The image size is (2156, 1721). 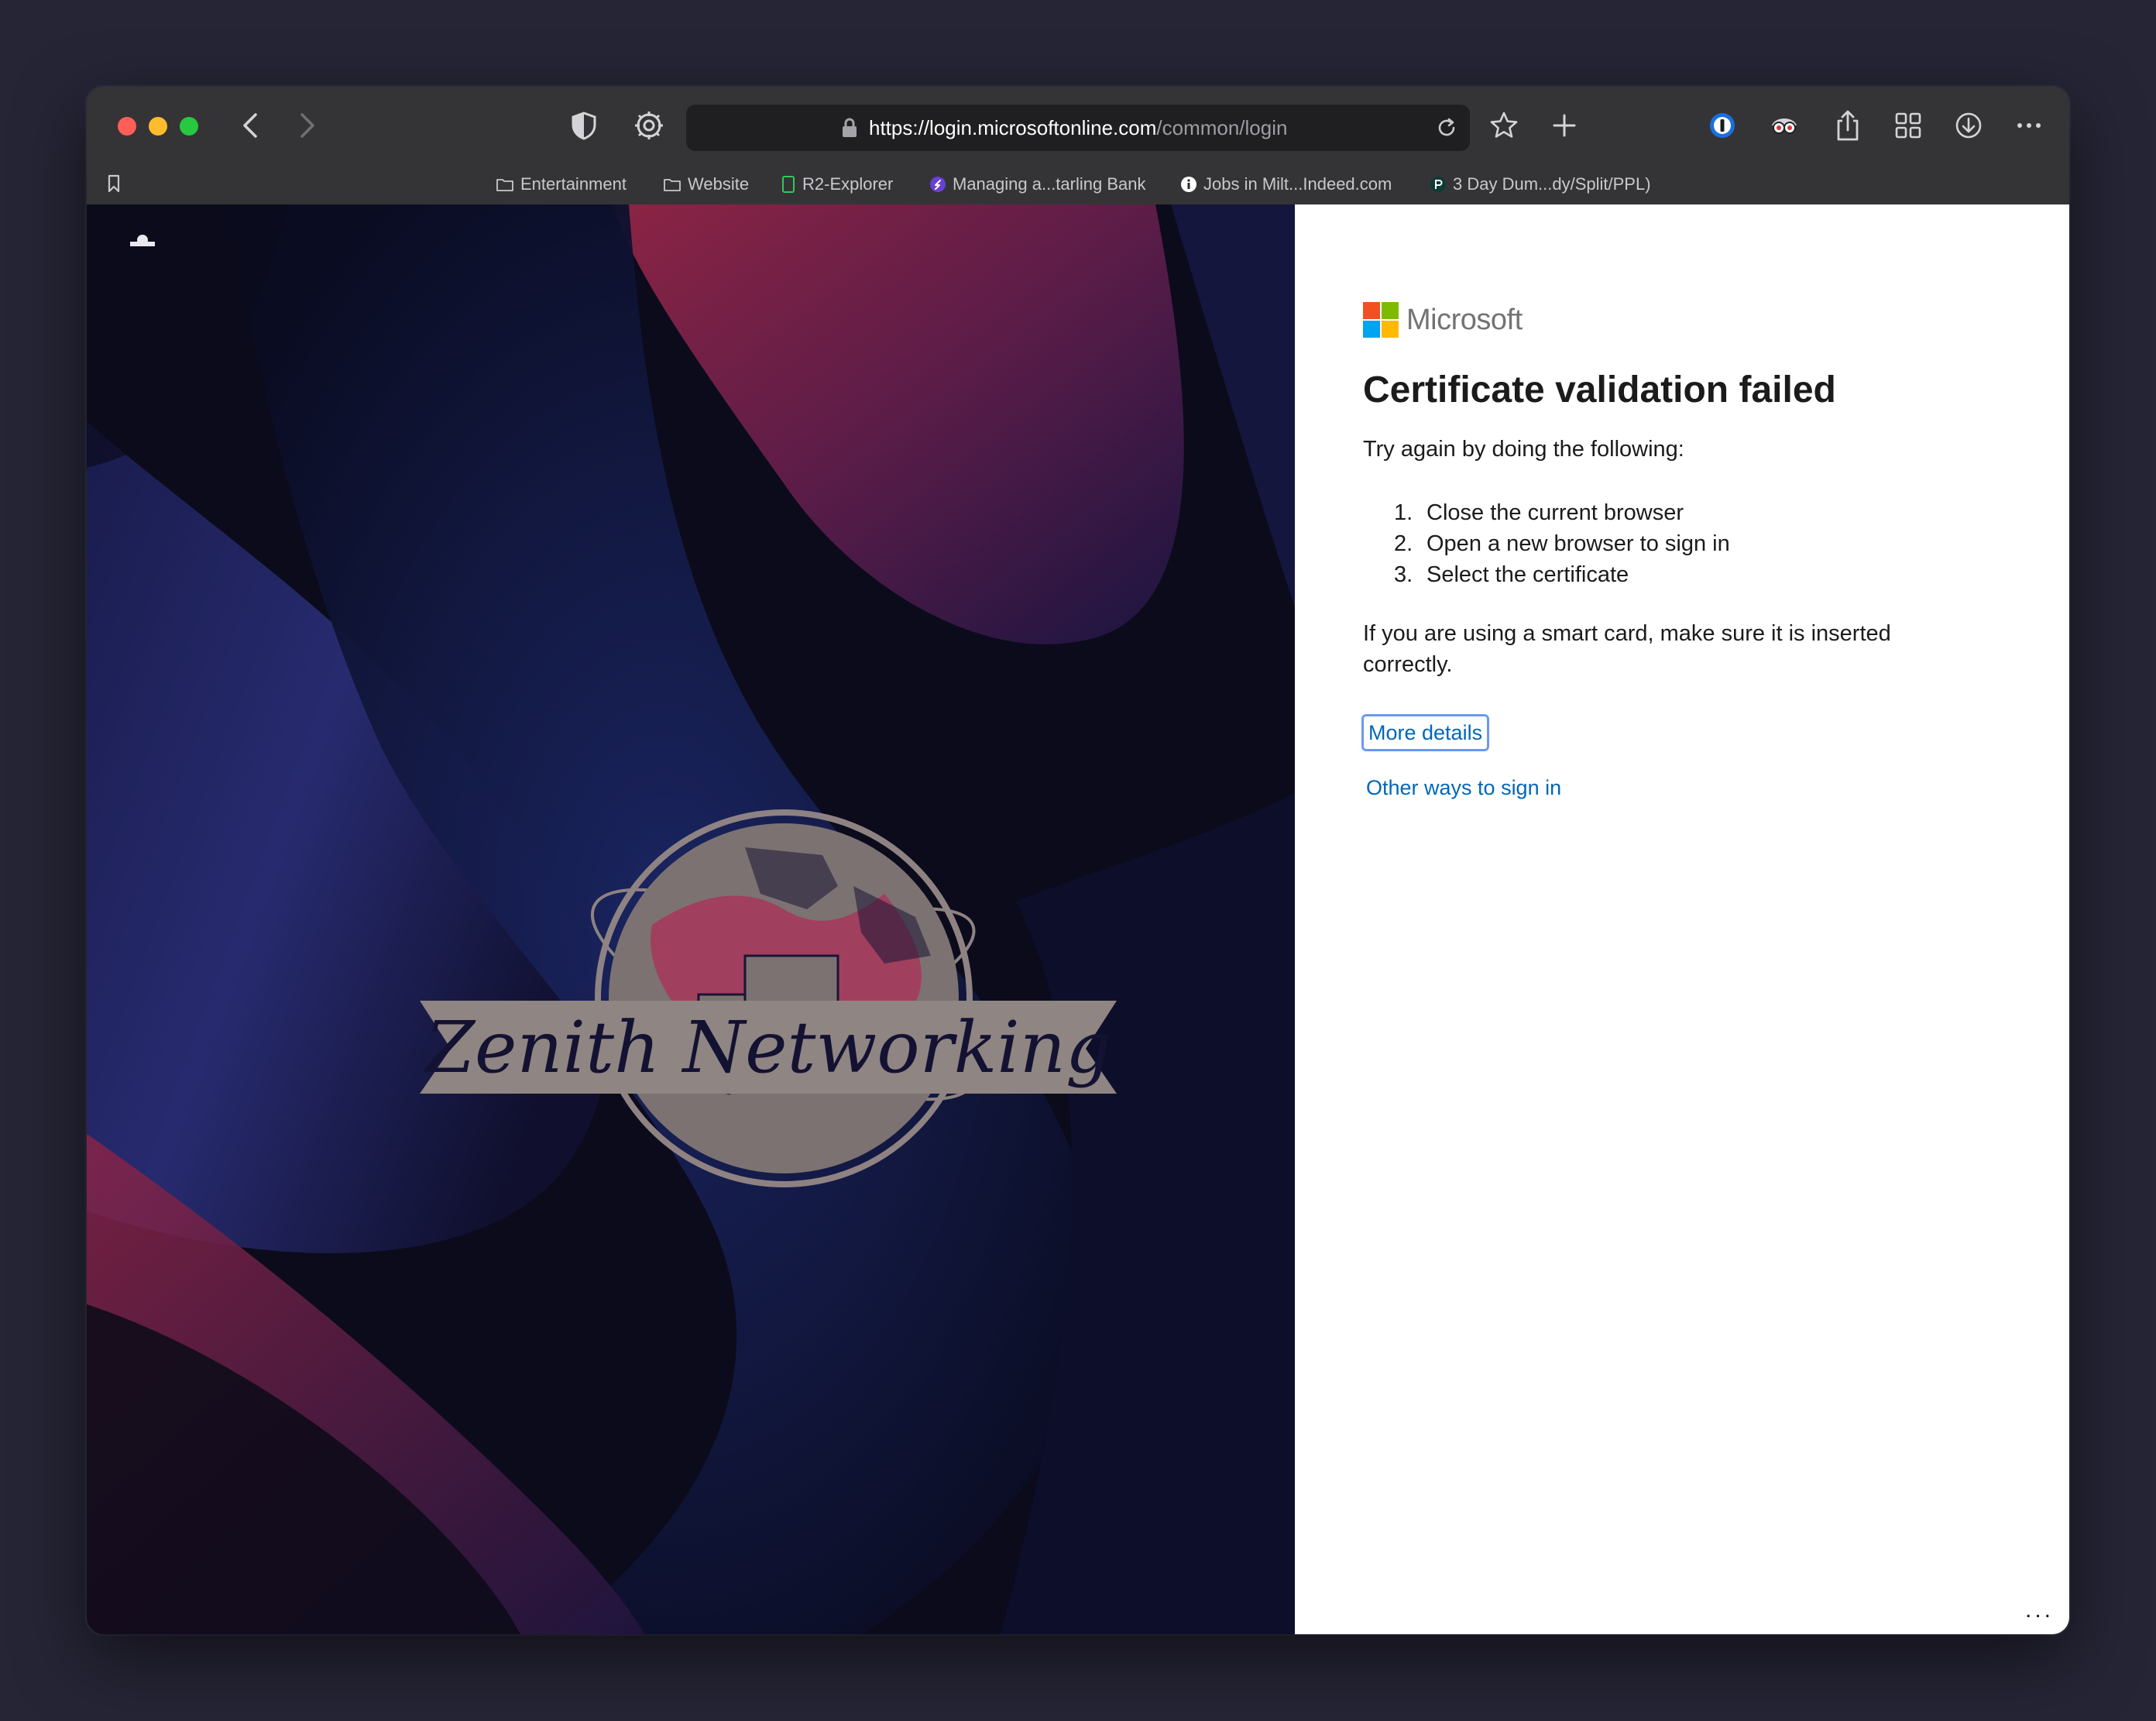 What do you see at coordinates (1785, 125) in the screenshot?
I see `ad-blocker-extension-icon` at bounding box center [1785, 125].